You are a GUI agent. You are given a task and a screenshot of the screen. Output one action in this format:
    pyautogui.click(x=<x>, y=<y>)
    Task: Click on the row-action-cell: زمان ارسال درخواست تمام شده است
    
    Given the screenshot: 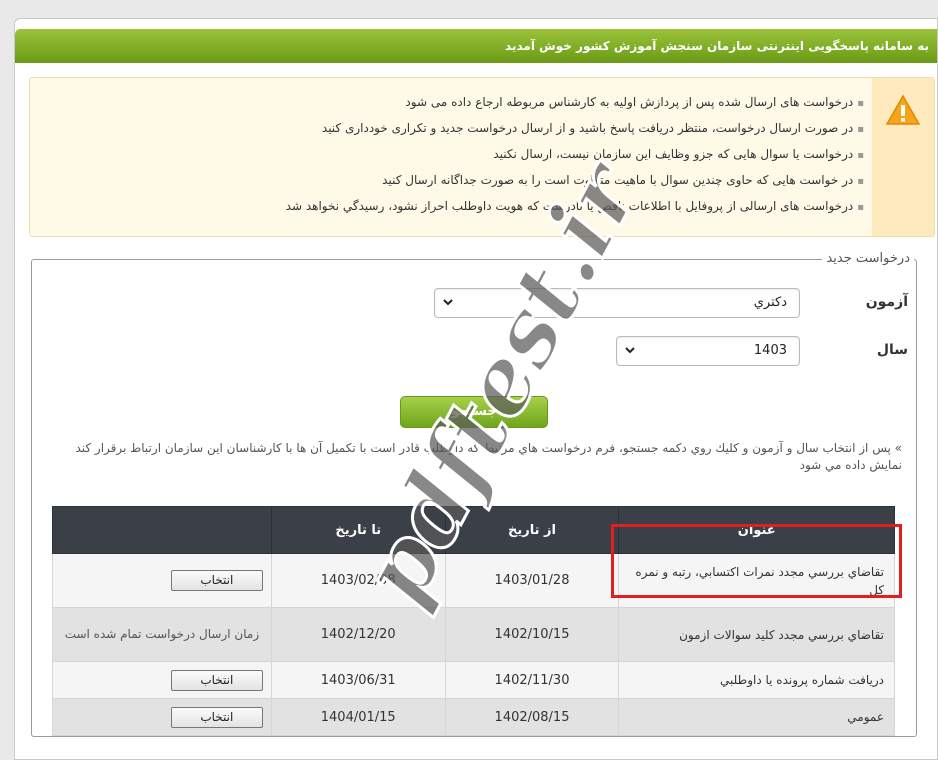 What is the action you would take?
    pyautogui.click(x=162, y=634)
    